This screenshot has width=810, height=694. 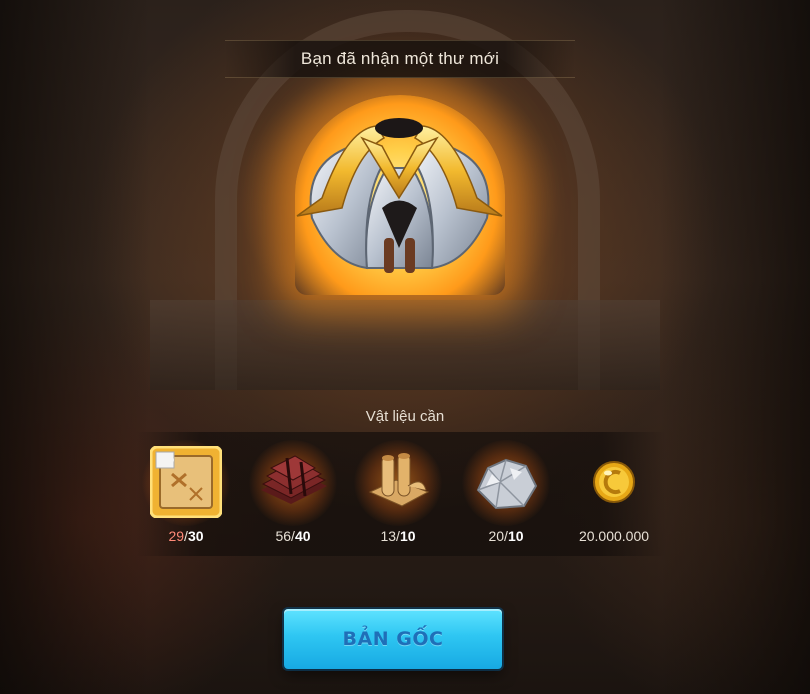 I want to click on material-slot-gold: 20.000.000, so click(x=614, y=501).